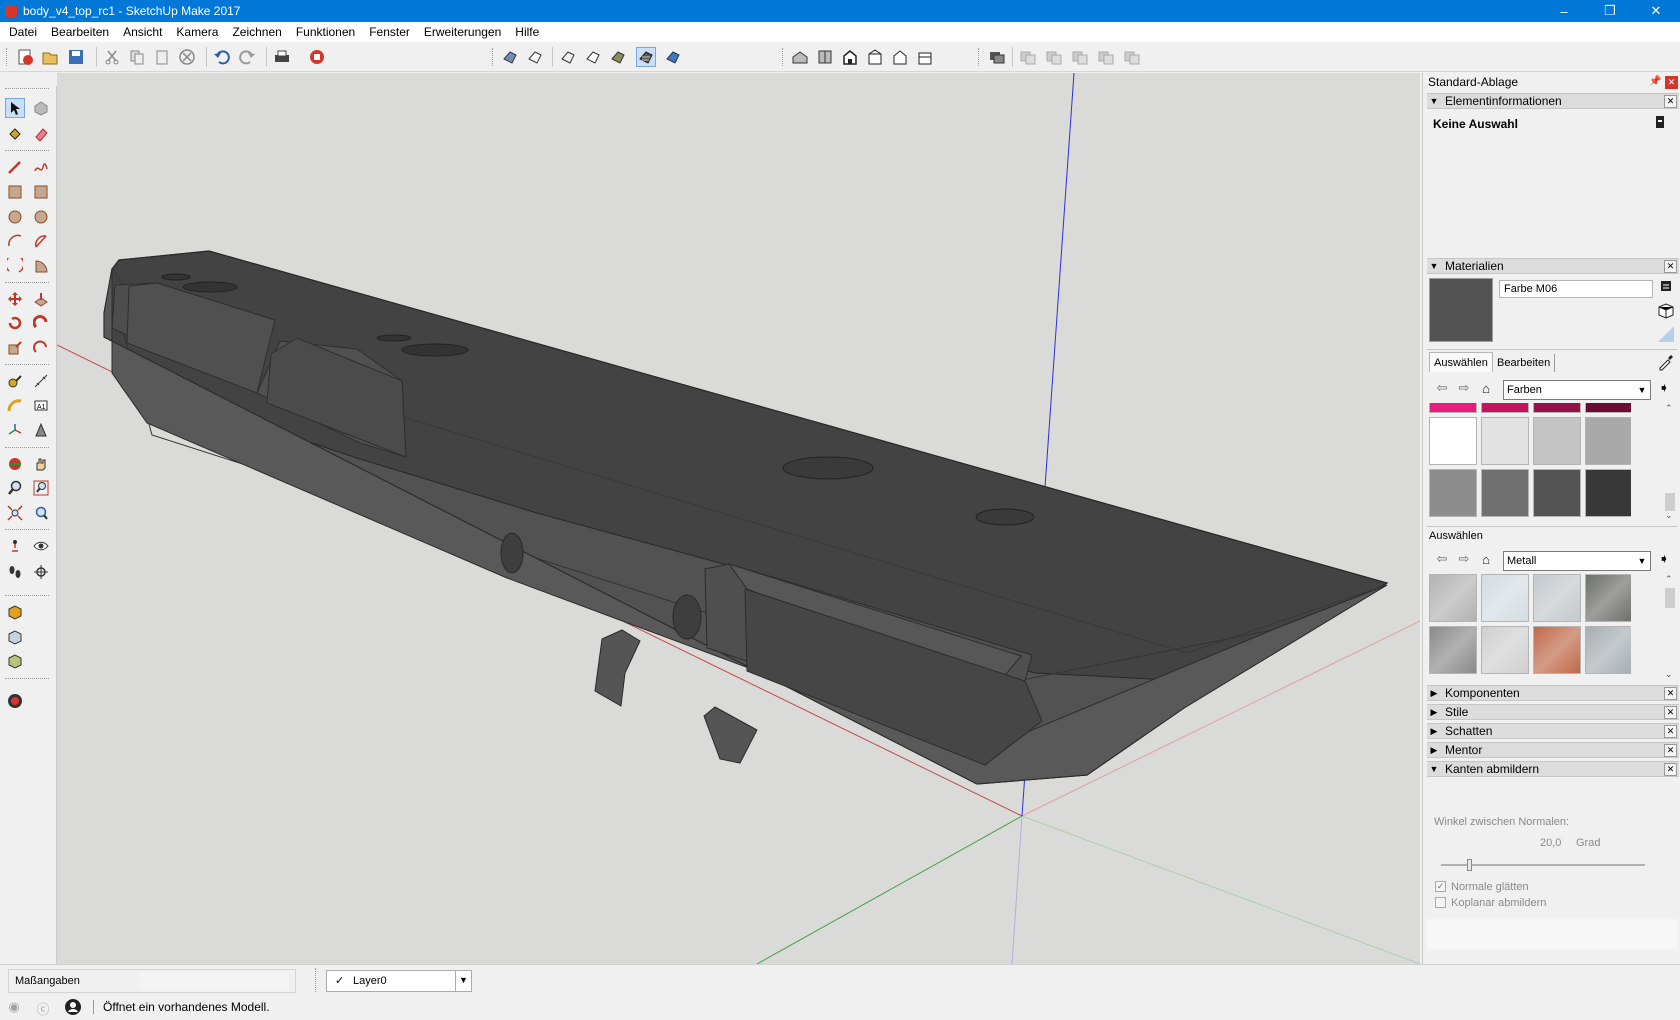 This screenshot has width=1680, height=1020. What do you see at coordinates (1670, 627) in the screenshot?
I see `metal-scrollbar: ⌃ ⌄` at bounding box center [1670, 627].